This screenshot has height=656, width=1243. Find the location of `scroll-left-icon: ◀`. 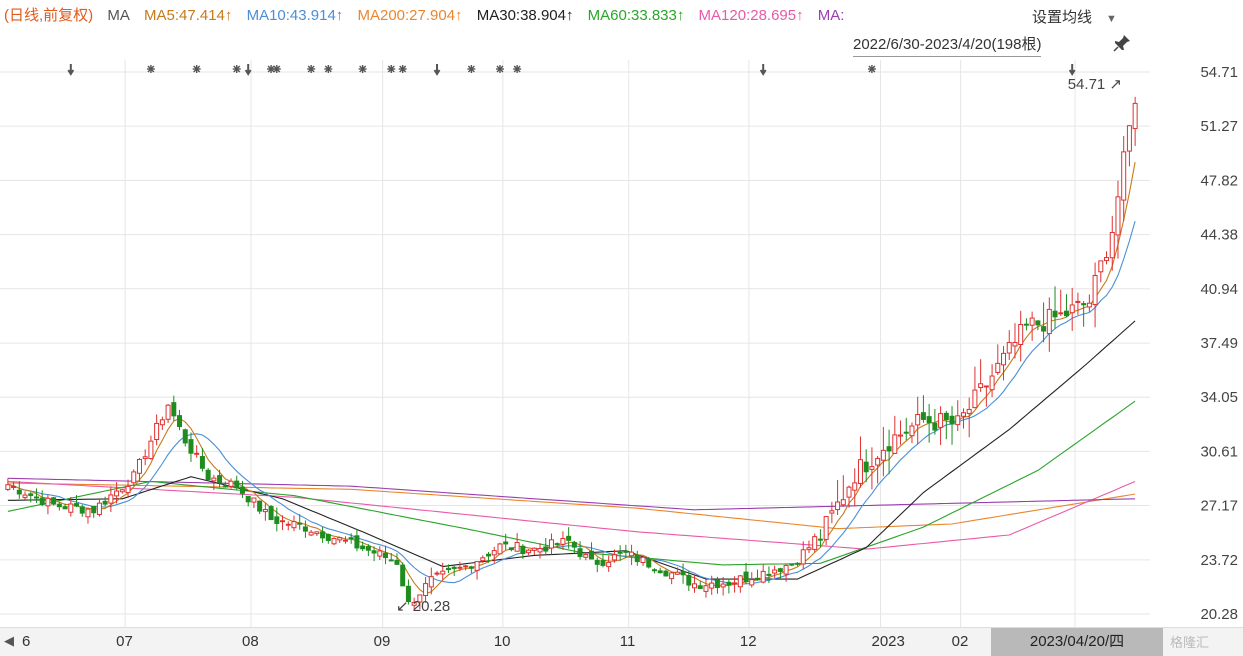

scroll-left-icon: ◀ is located at coordinates (9, 641).